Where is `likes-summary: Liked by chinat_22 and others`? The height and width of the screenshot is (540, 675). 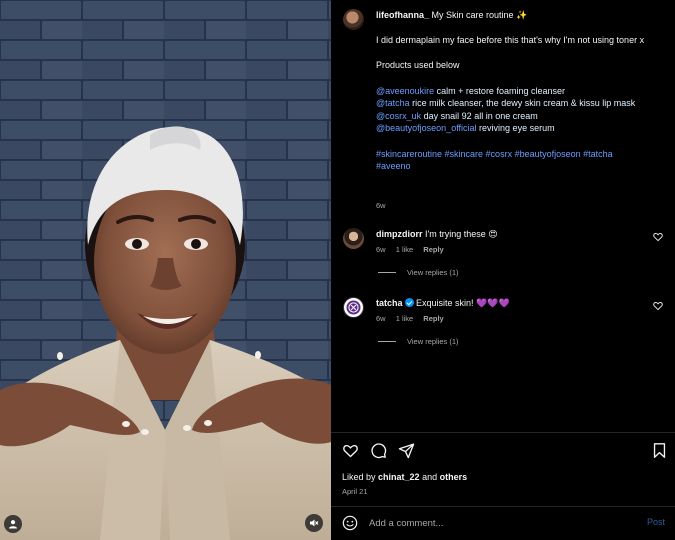 likes-summary: Liked by chinat_22 and others is located at coordinates (405, 477).